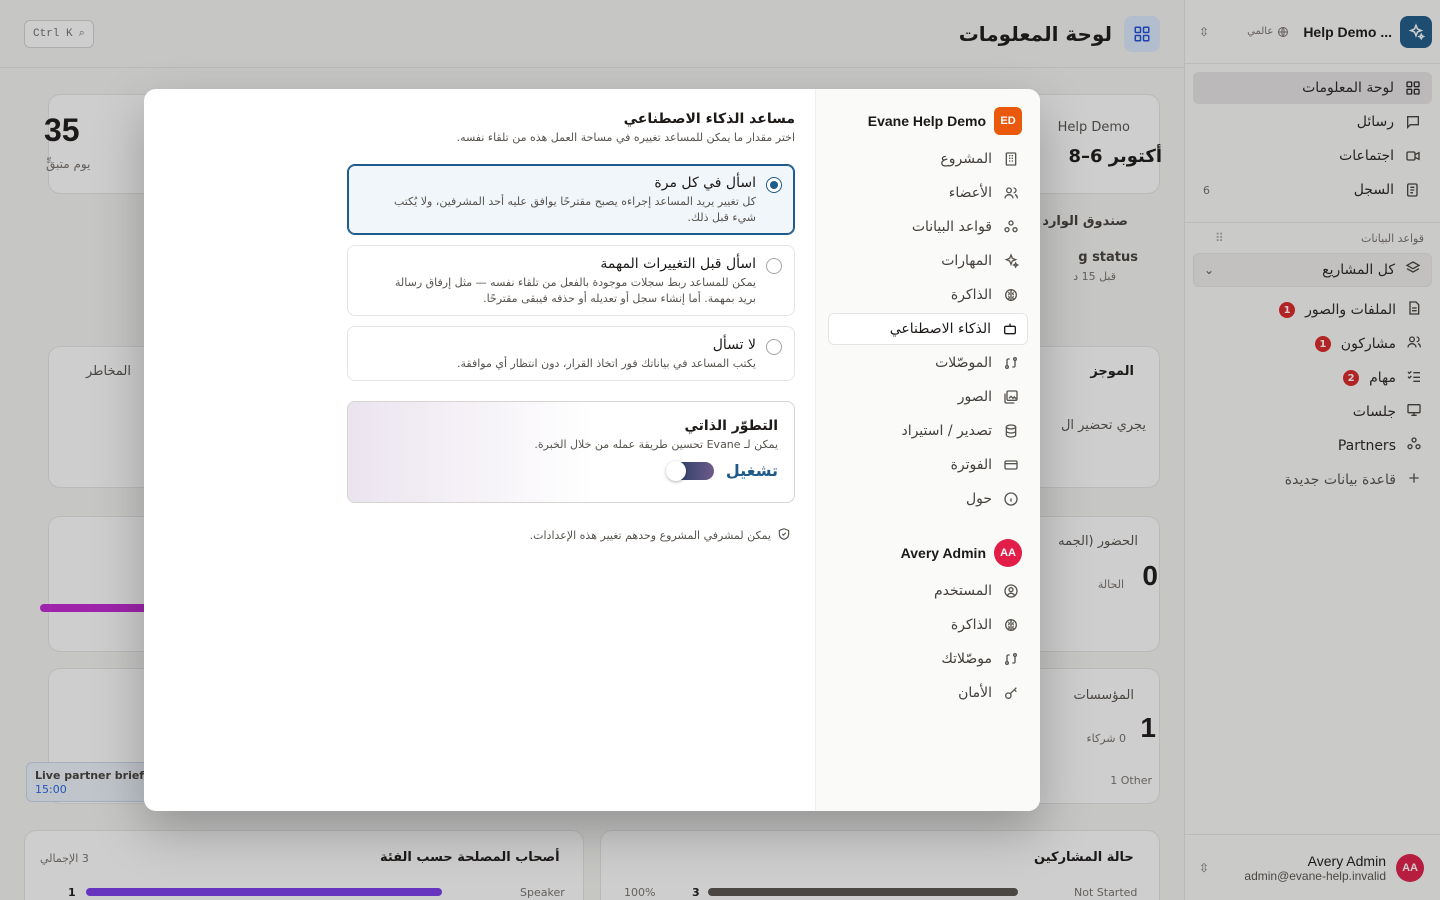  I want to click on option-title: اسأل قبل التغييرات المهمة, so click(678, 264).